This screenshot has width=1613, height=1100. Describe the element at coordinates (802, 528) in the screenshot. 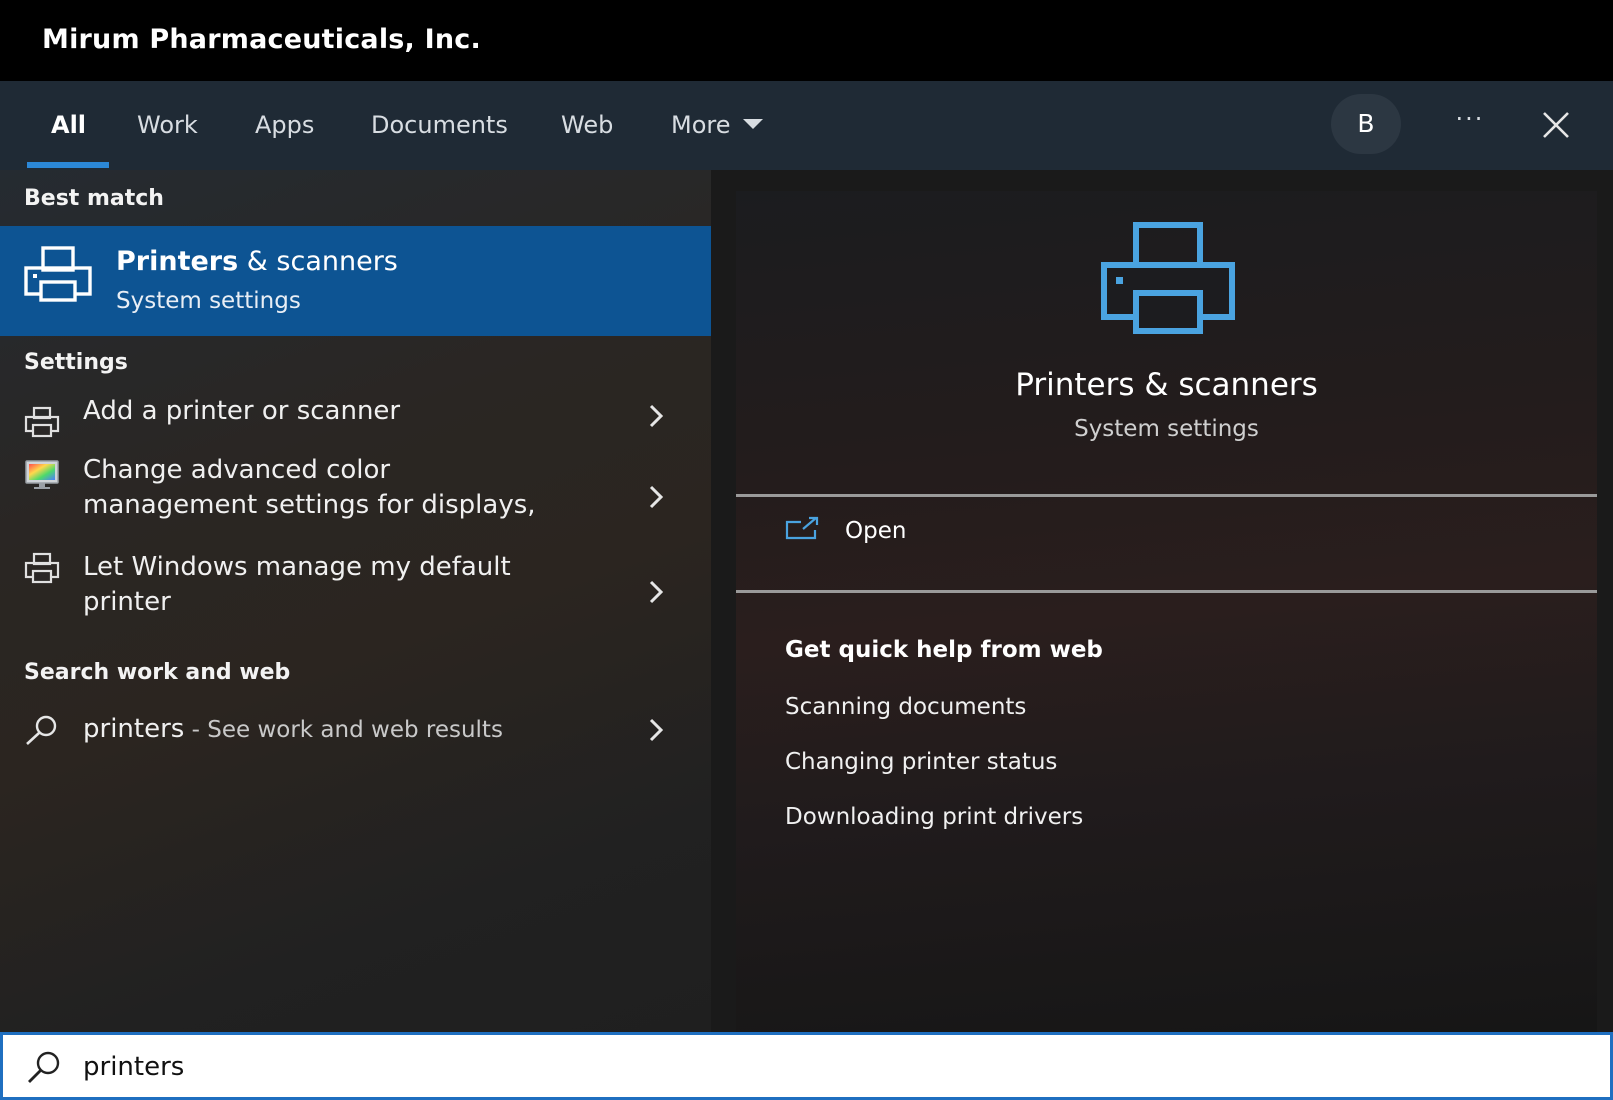

I see `open-icon` at that location.